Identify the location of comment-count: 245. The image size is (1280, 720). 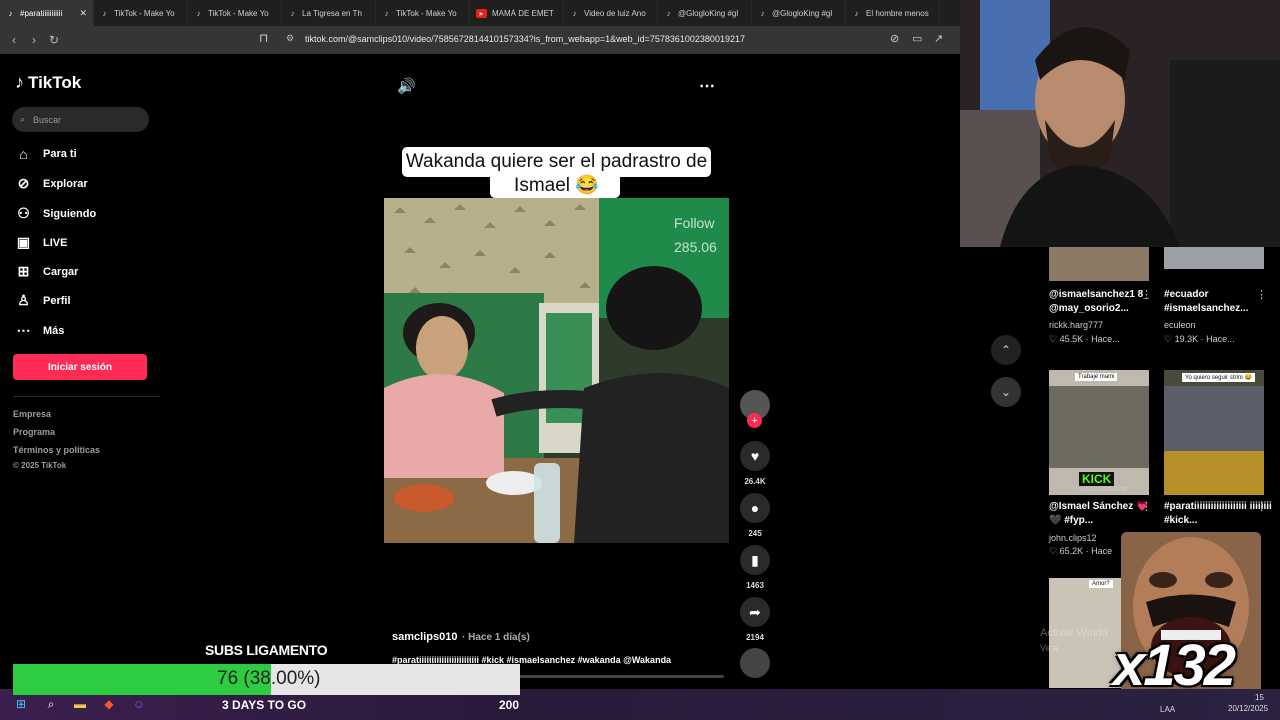
(755, 533).